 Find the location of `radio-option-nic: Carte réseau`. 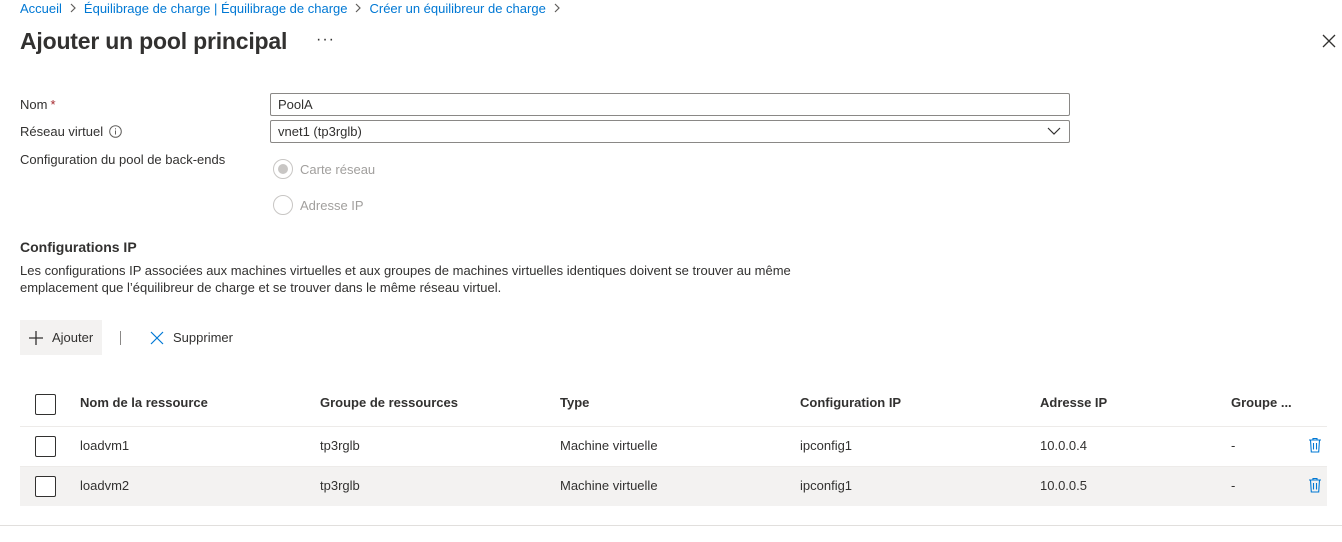

radio-option-nic: Carte réseau is located at coordinates (324, 169).